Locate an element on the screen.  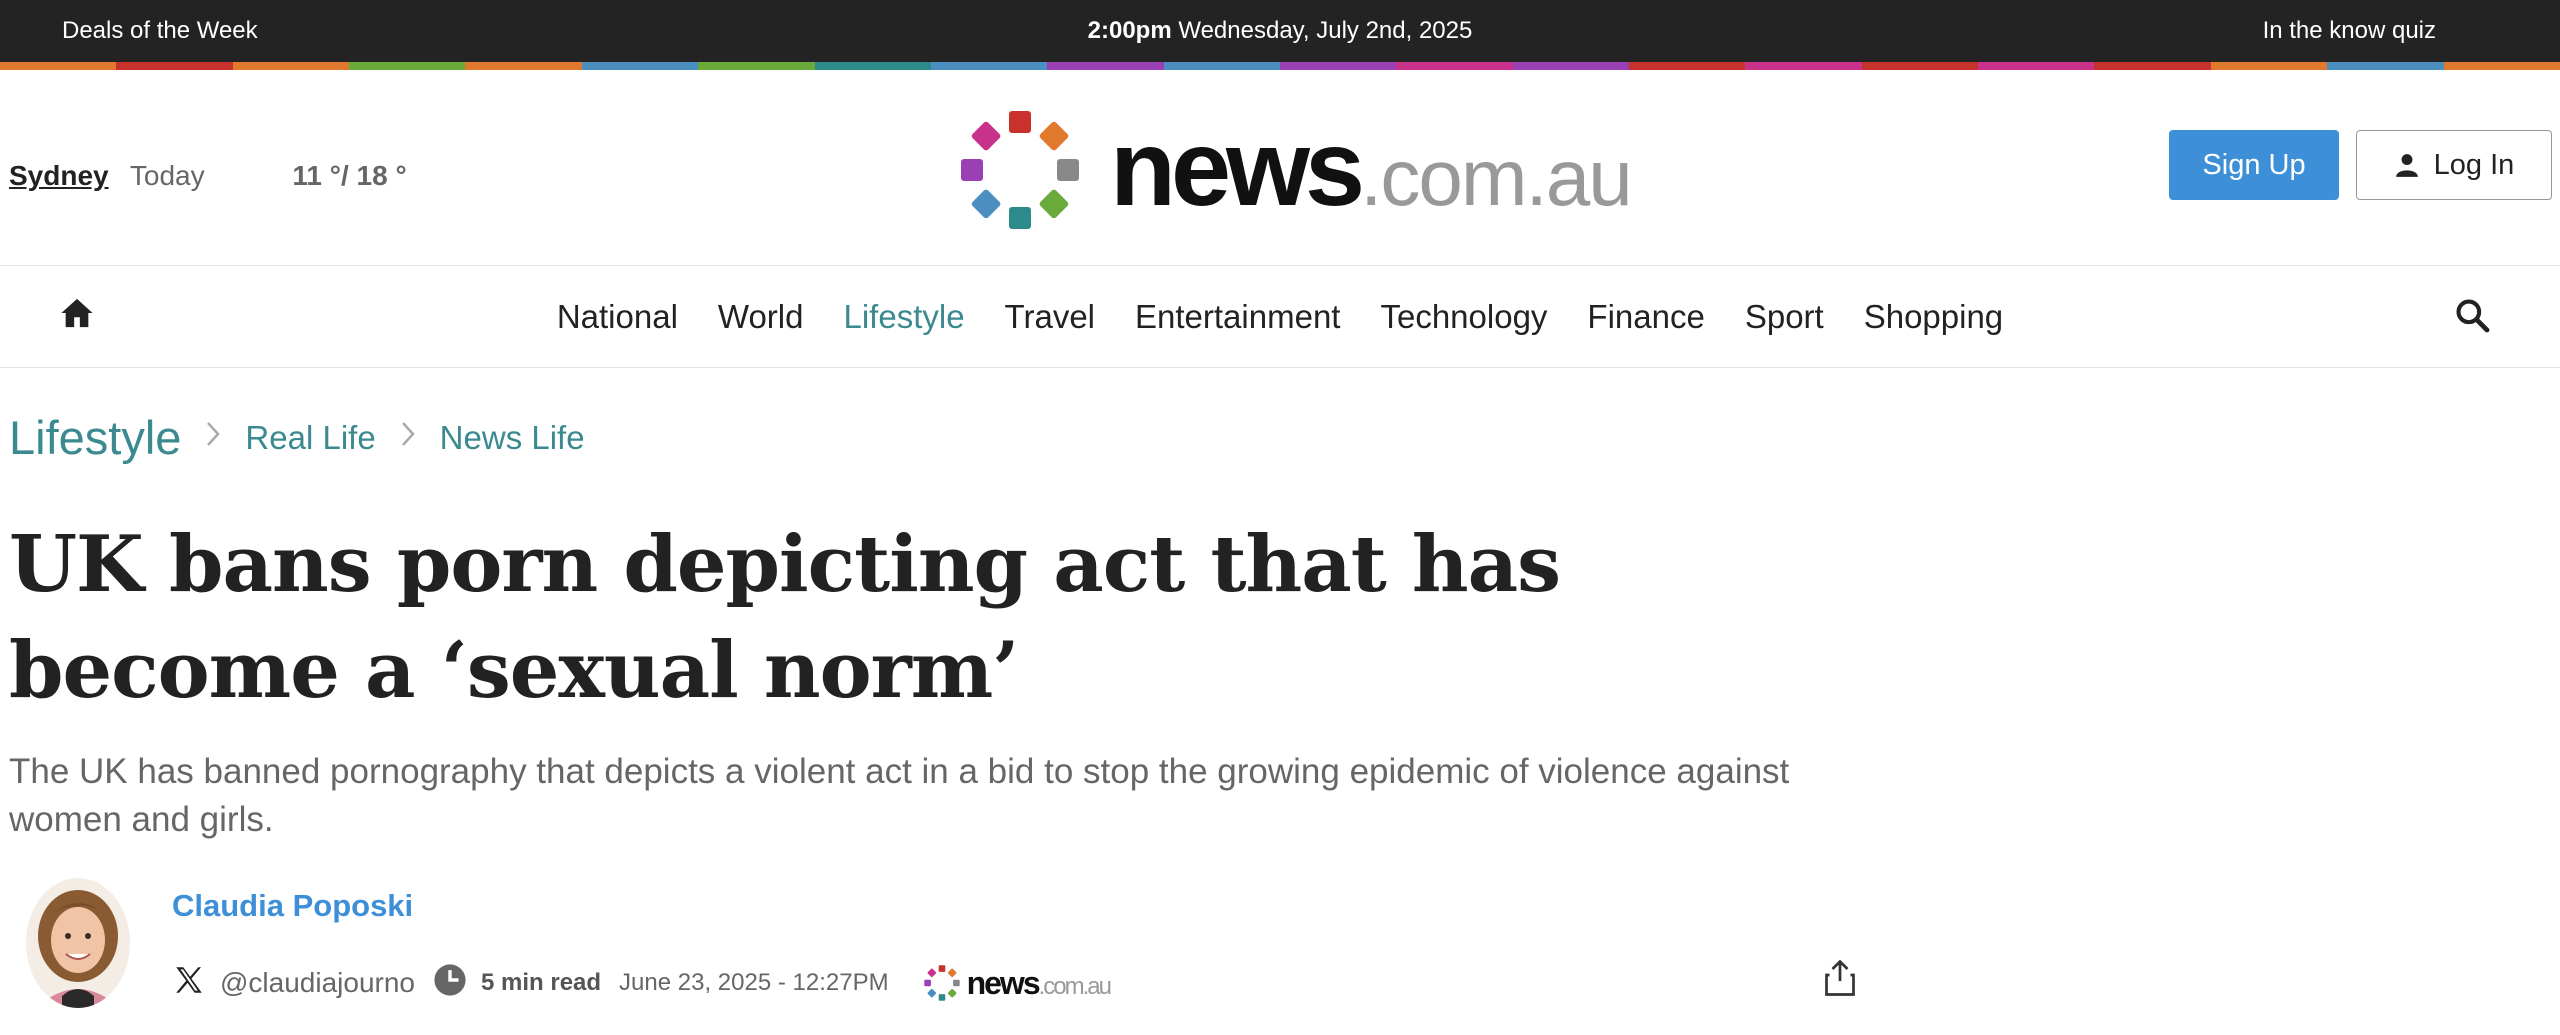
source-wordmark: news.com.au is located at coordinates (1039, 982).